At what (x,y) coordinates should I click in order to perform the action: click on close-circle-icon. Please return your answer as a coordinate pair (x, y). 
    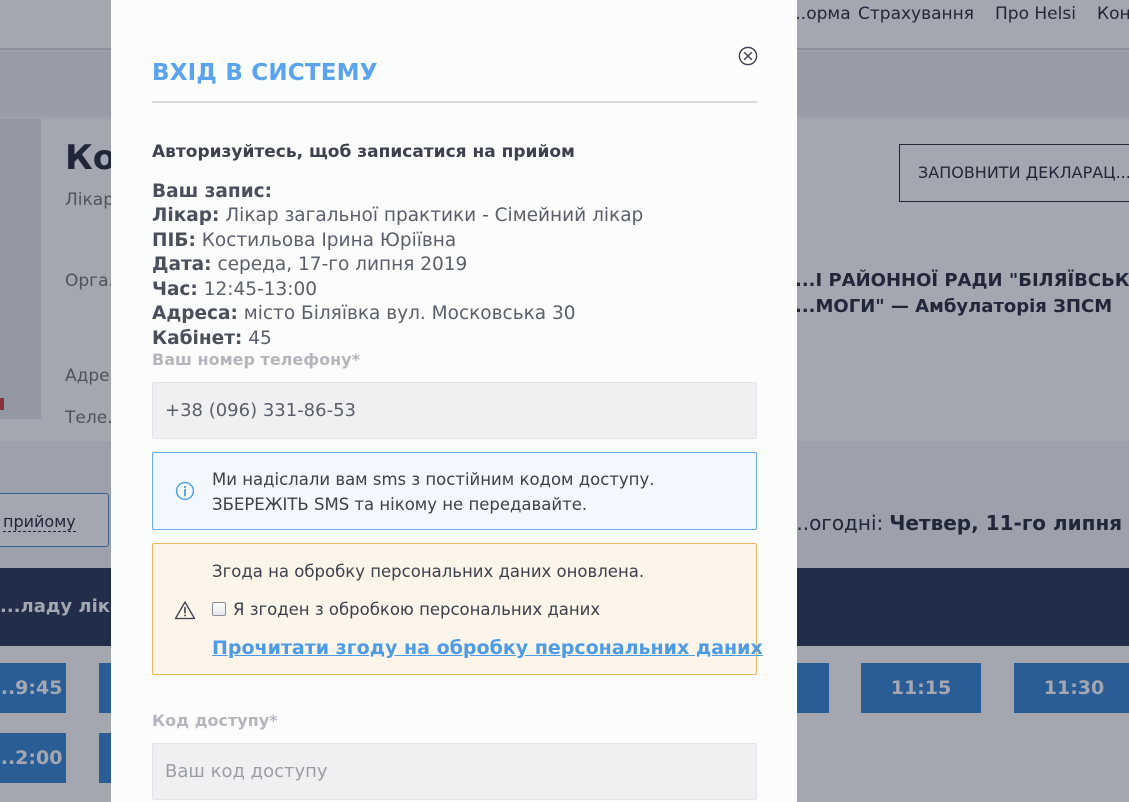
    Looking at the image, I should click on (748, 56).